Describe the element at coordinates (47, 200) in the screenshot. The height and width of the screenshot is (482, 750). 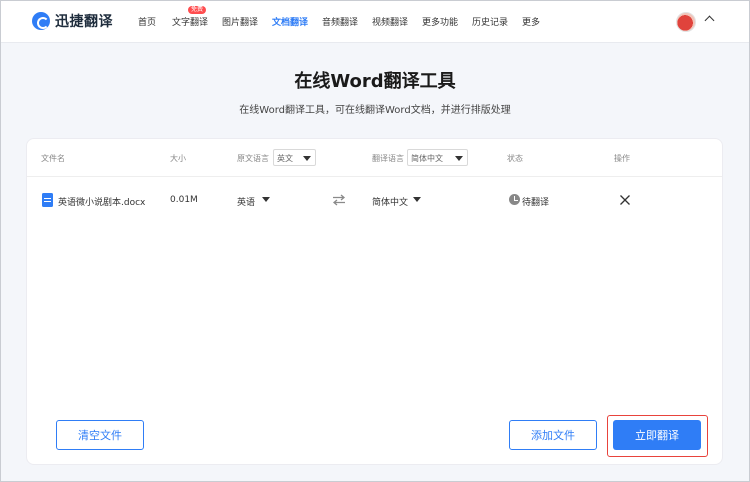
I see `word-file-icon` at that location.